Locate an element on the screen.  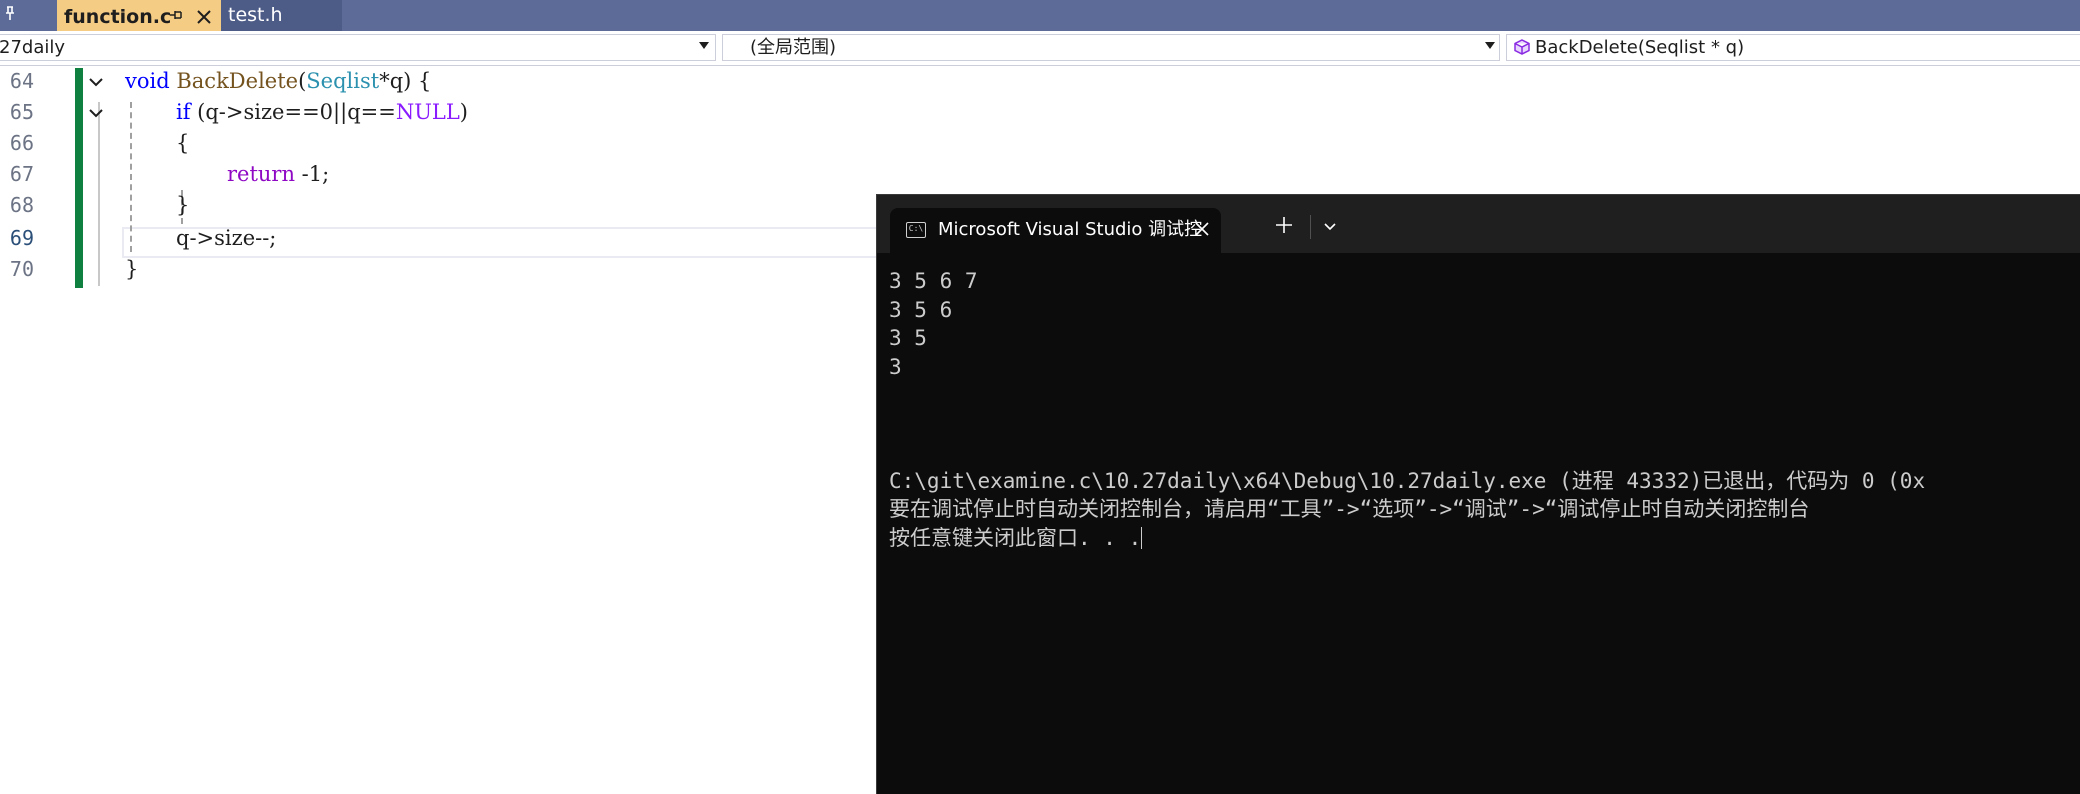
console-line: 3 5 6 is located at coordinates (921, 309).